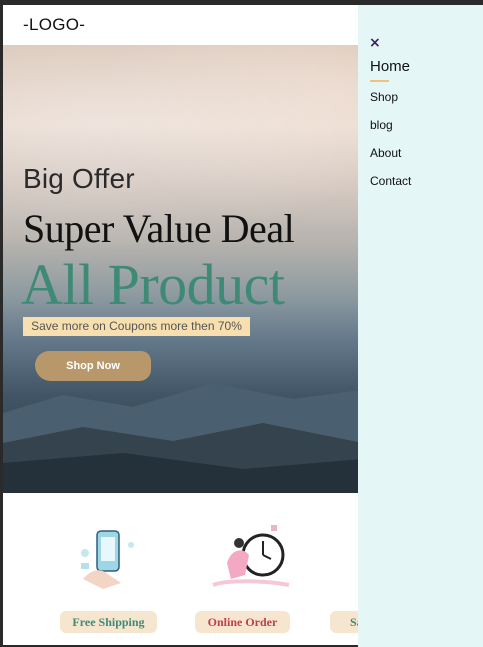 This screenshot has height=647, width=483. I want to click on feature-online-order: Online Order, so click(256, 573).